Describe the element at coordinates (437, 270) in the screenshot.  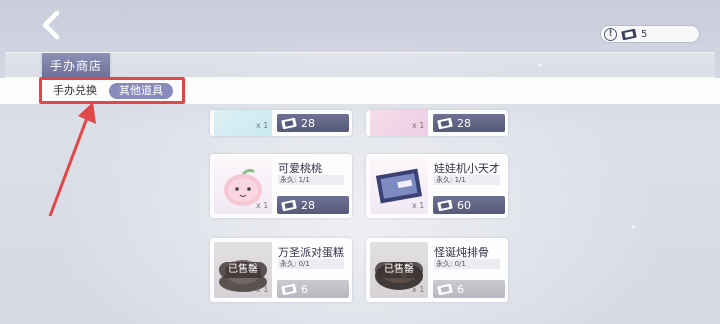
I see `shop-item-card: 已售罄 怪诞炖排骨 永久: 0/1 x 1 6` at that location.